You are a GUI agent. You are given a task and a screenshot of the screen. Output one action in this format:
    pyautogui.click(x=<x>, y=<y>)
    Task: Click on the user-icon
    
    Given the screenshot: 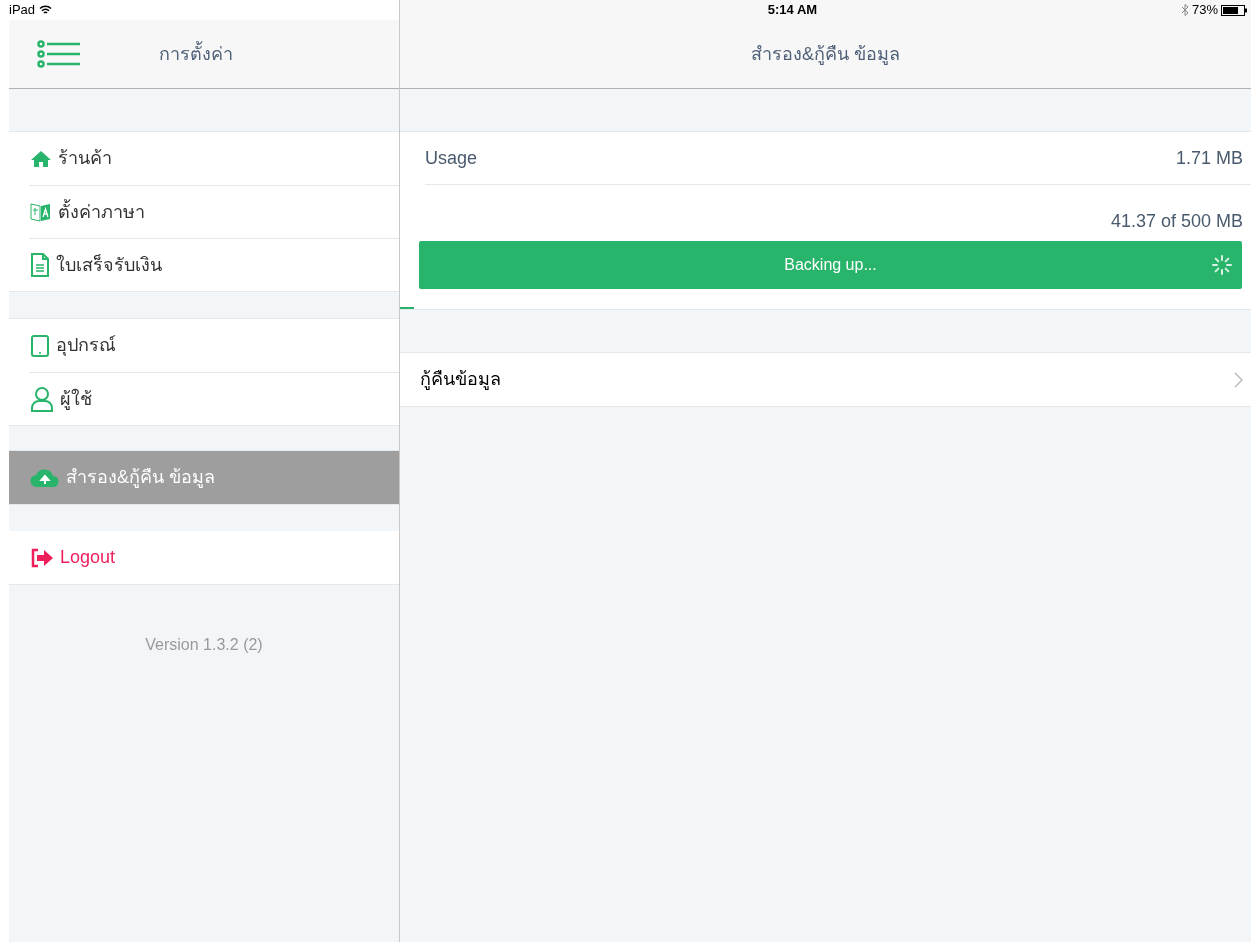 What is the action you would take?
    pyautogui.click(x=42, y=399)
    